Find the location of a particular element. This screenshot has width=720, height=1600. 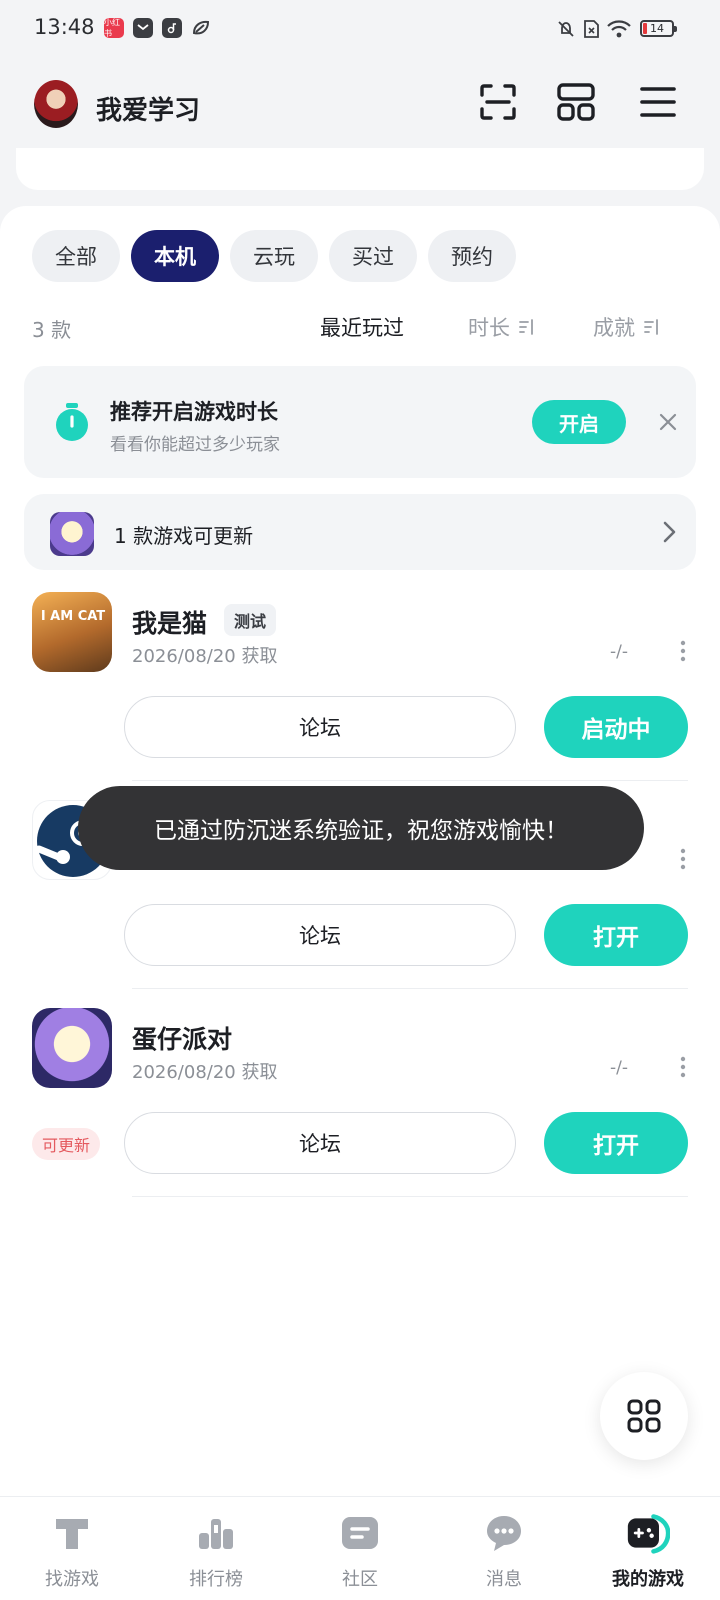

update-notice: 1 款游戏可更新 is located at coordinates (184, 536).